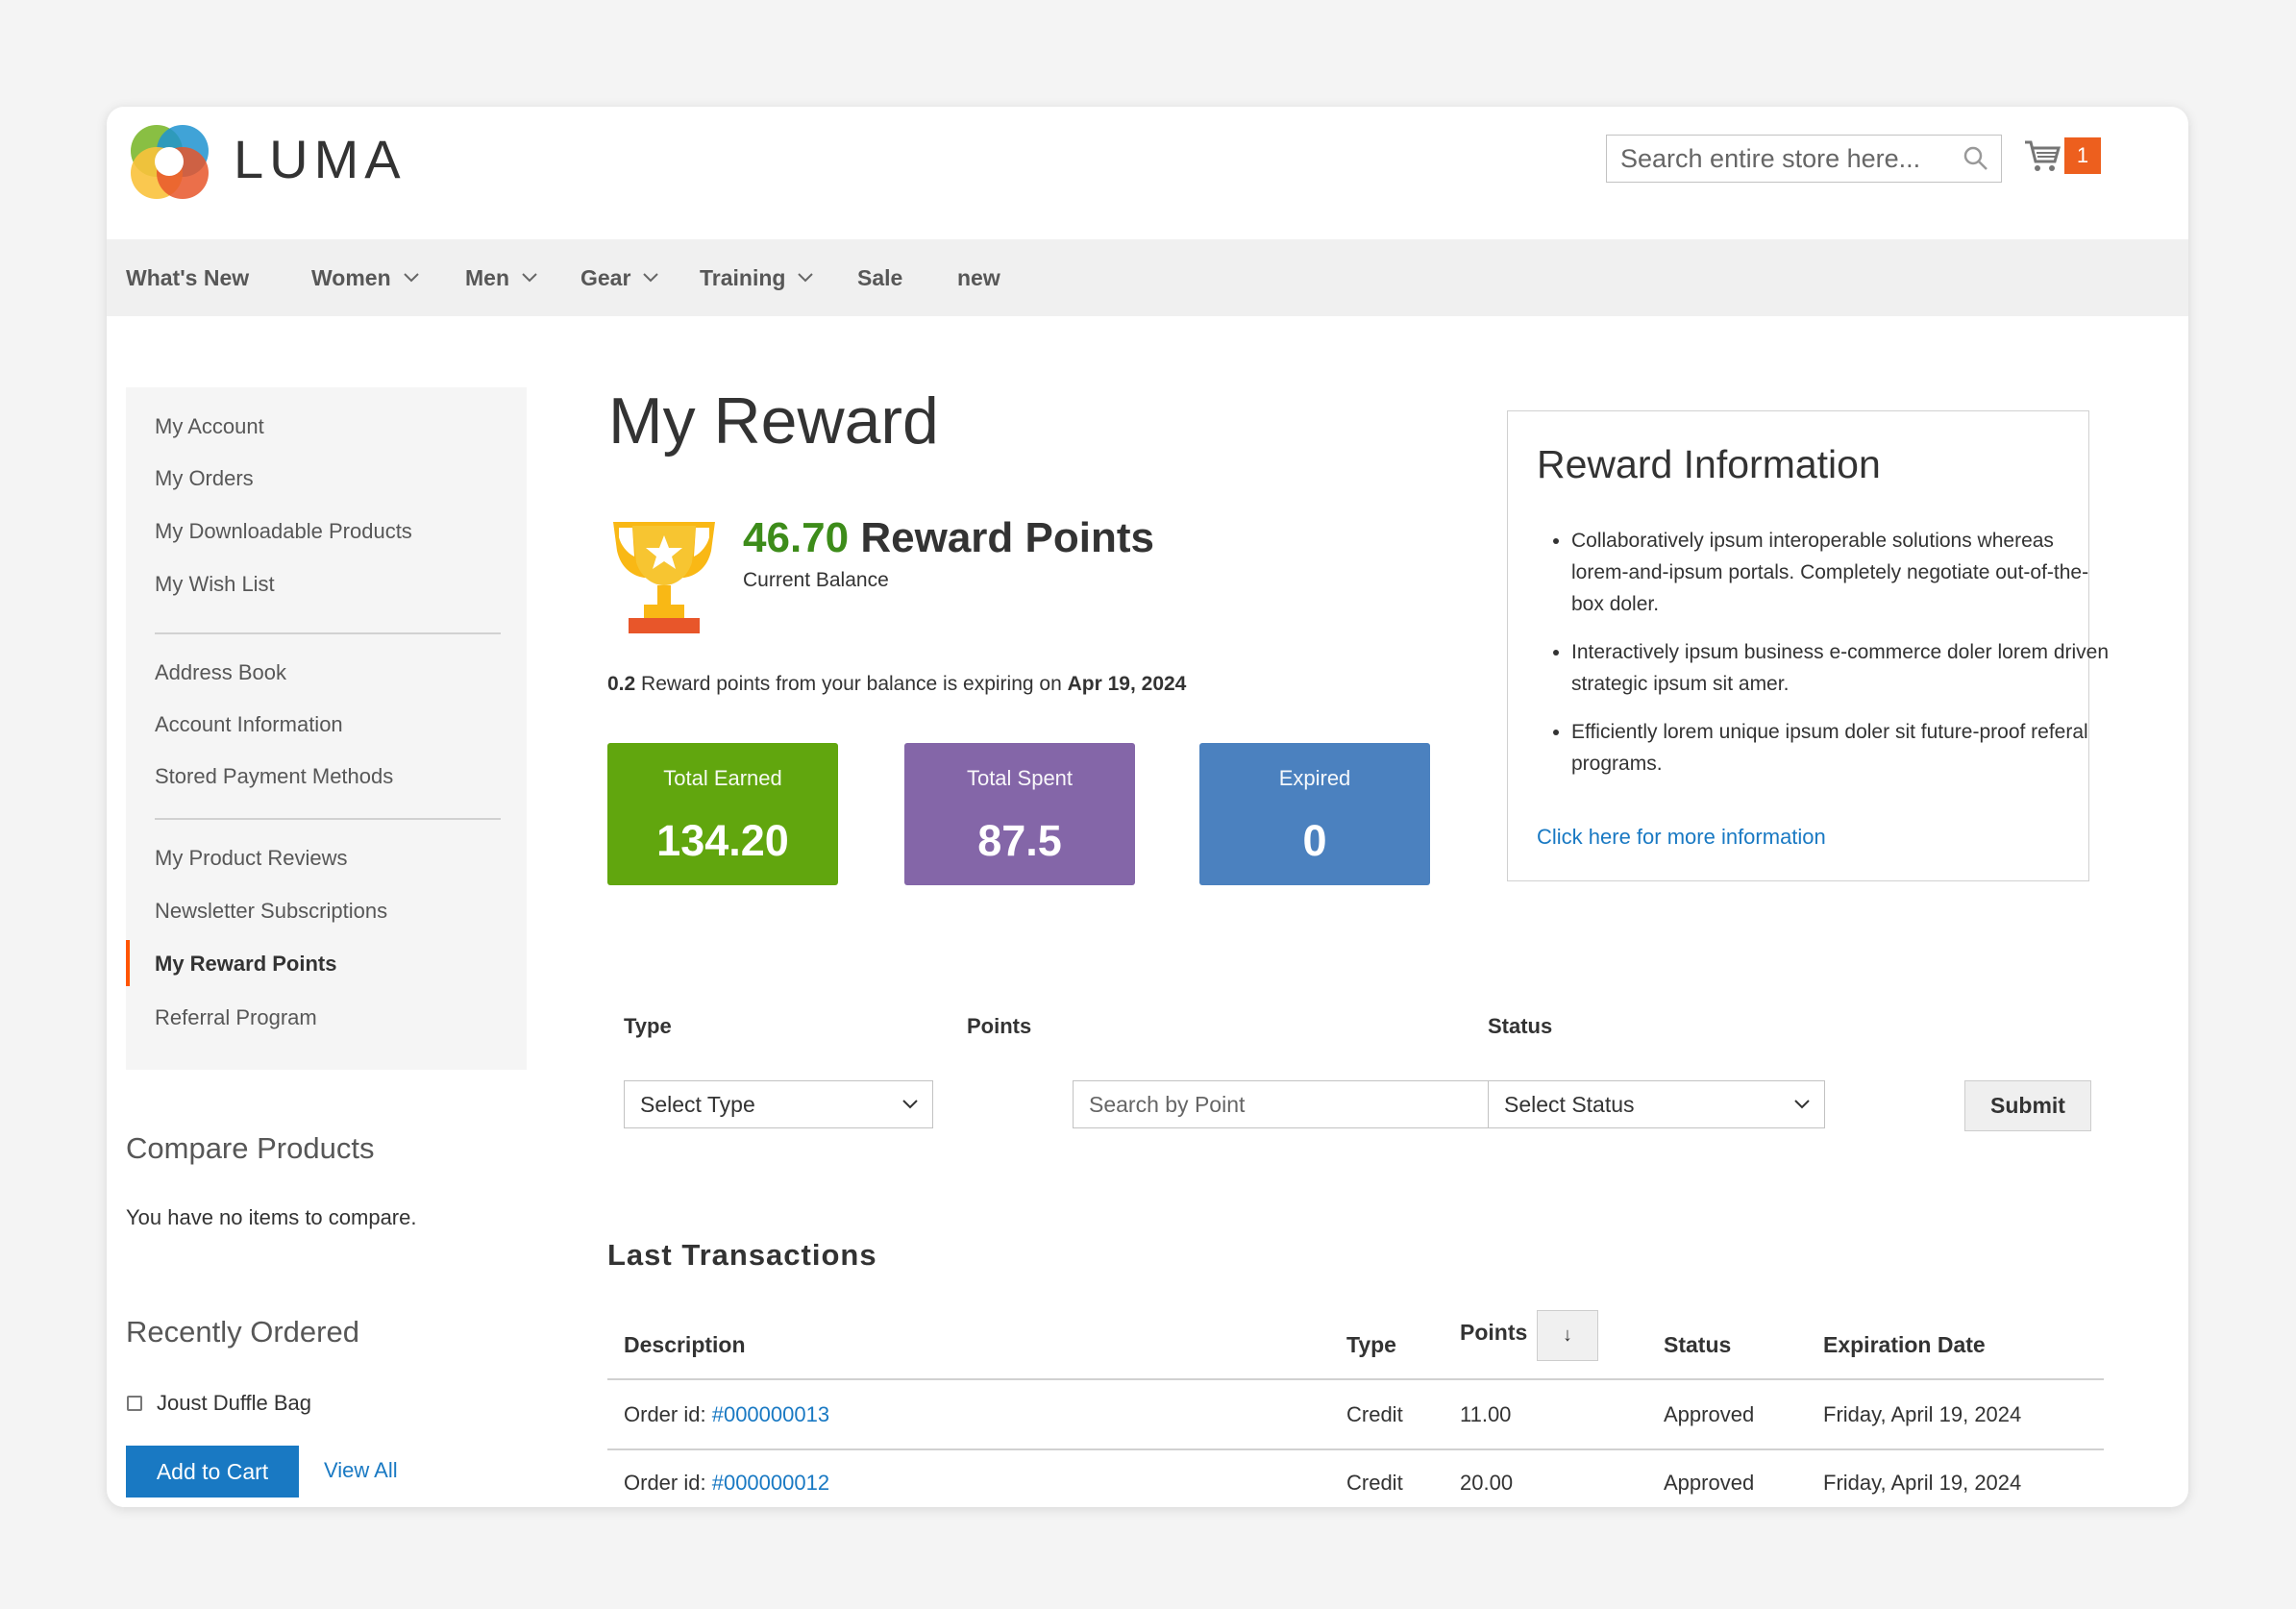 This screenshot has height=1609, width=2296. Describe the element at coordinates (1656, 1104) in the screenshot. I see `status-select: Select Status` at that location.